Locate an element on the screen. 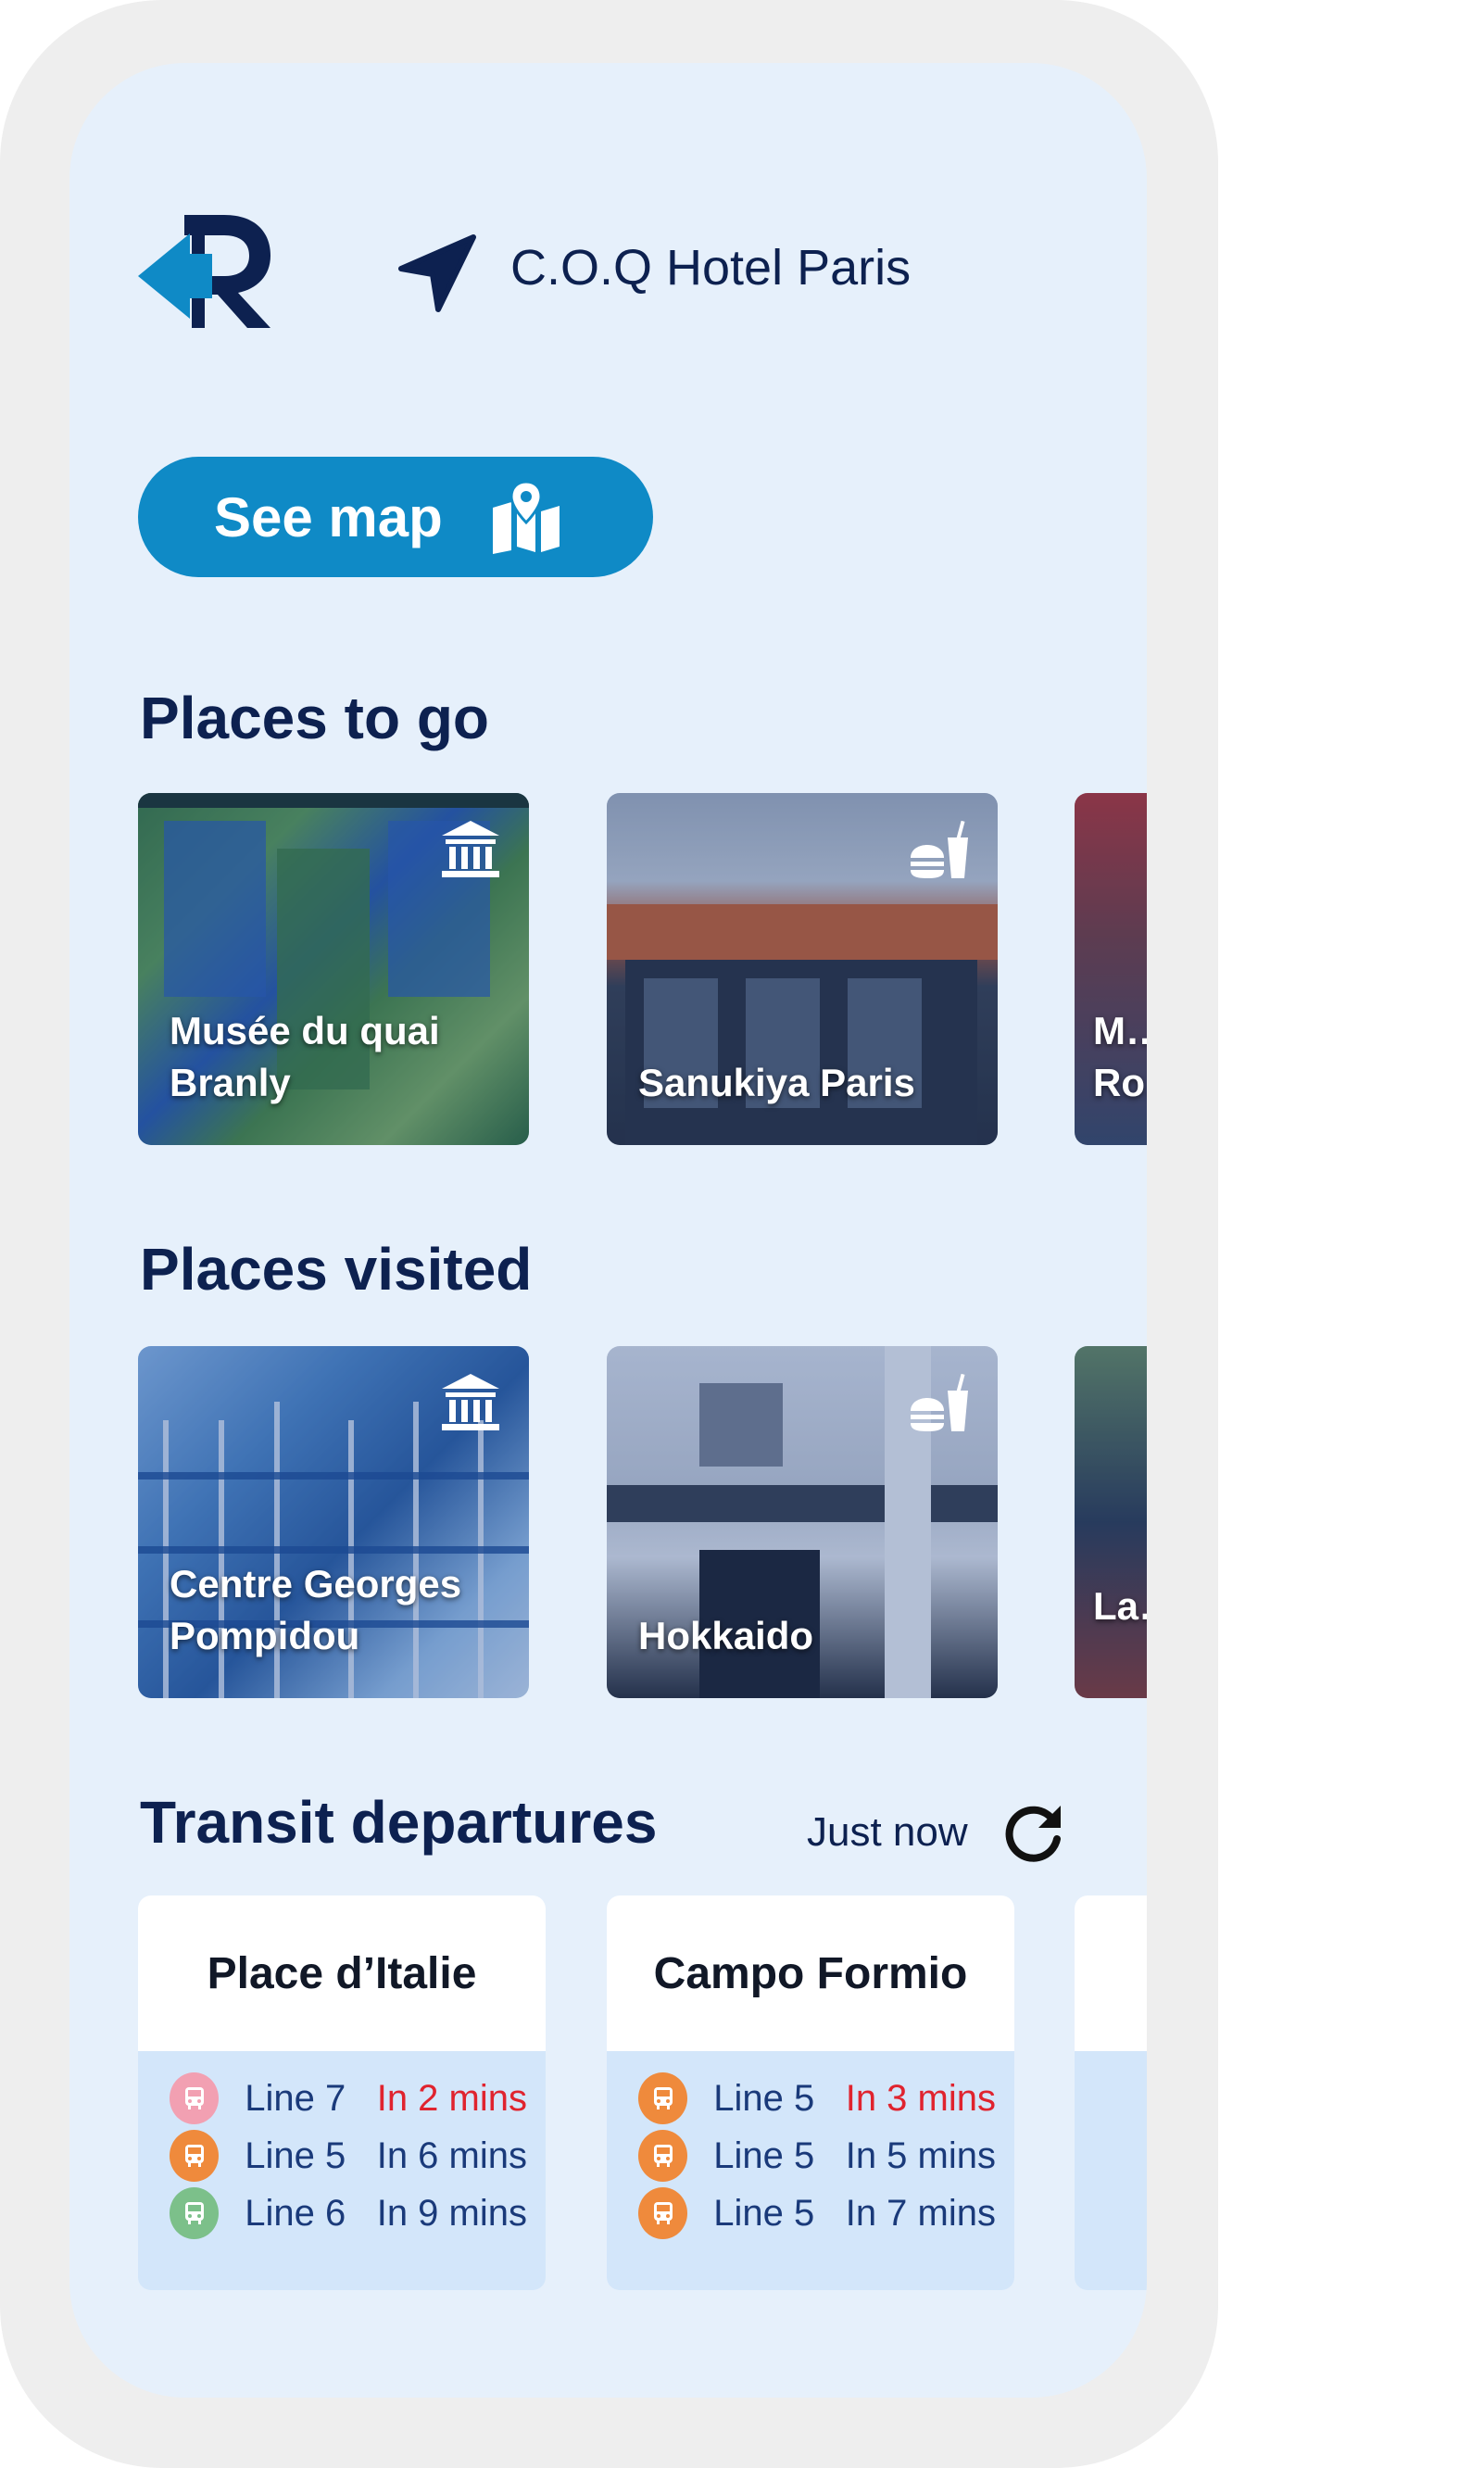 The width and height of the screenshot is (1484, 2468). current-location: C.O.Q Hotel Paris is located at coordinates (710, 268).